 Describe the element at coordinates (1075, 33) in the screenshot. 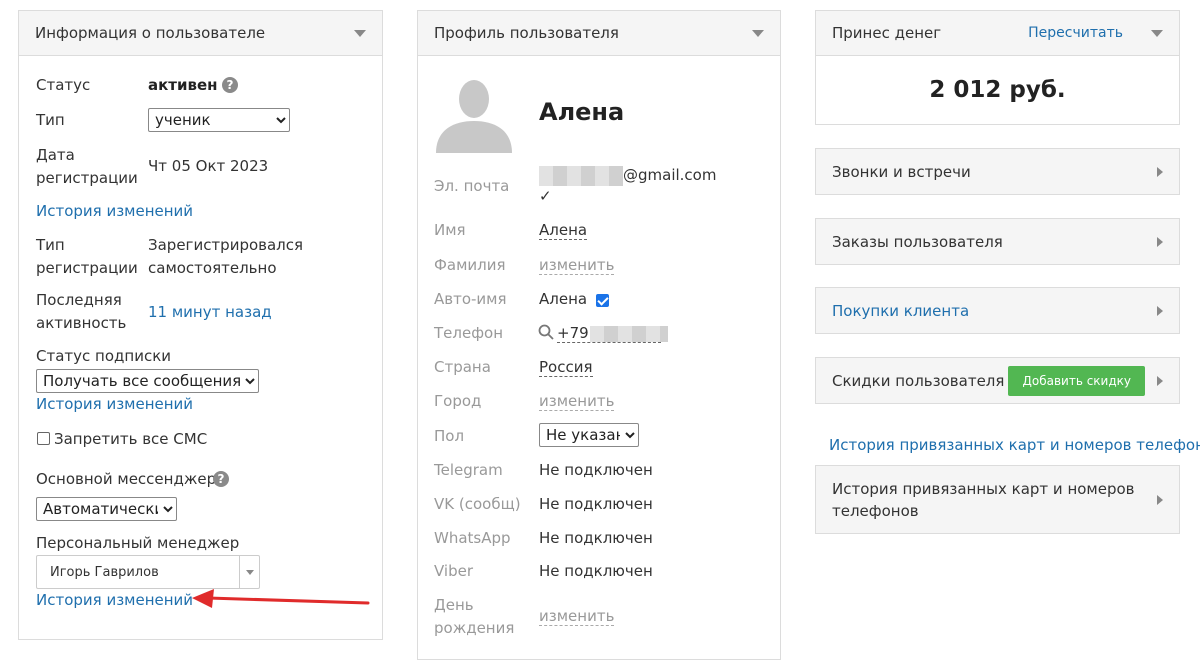

I see `recalc-link: Пересчитать` at that location.